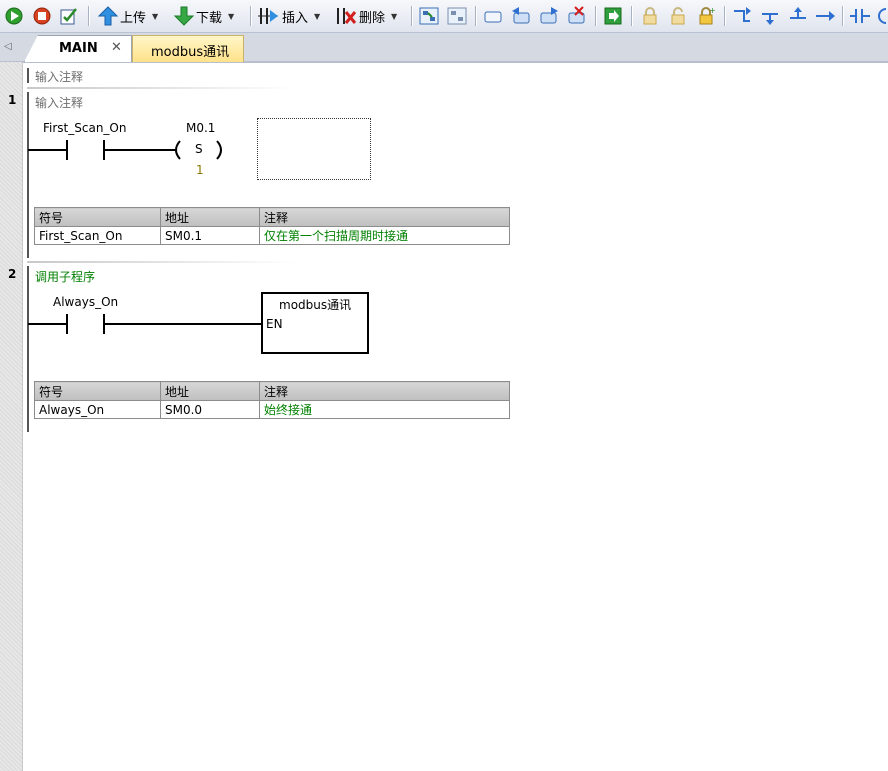  What do you see at coordinates (317, 16) in the screenshot?
I see `insert-dropdown-icon: ▼` at bounding box center [317, 16].